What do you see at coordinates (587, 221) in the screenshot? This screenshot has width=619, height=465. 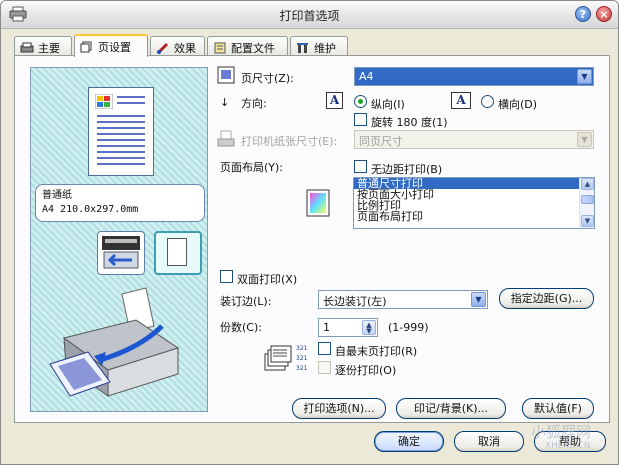 I see `scroll-down-icon: ▼` at bounding box center [587, 221].